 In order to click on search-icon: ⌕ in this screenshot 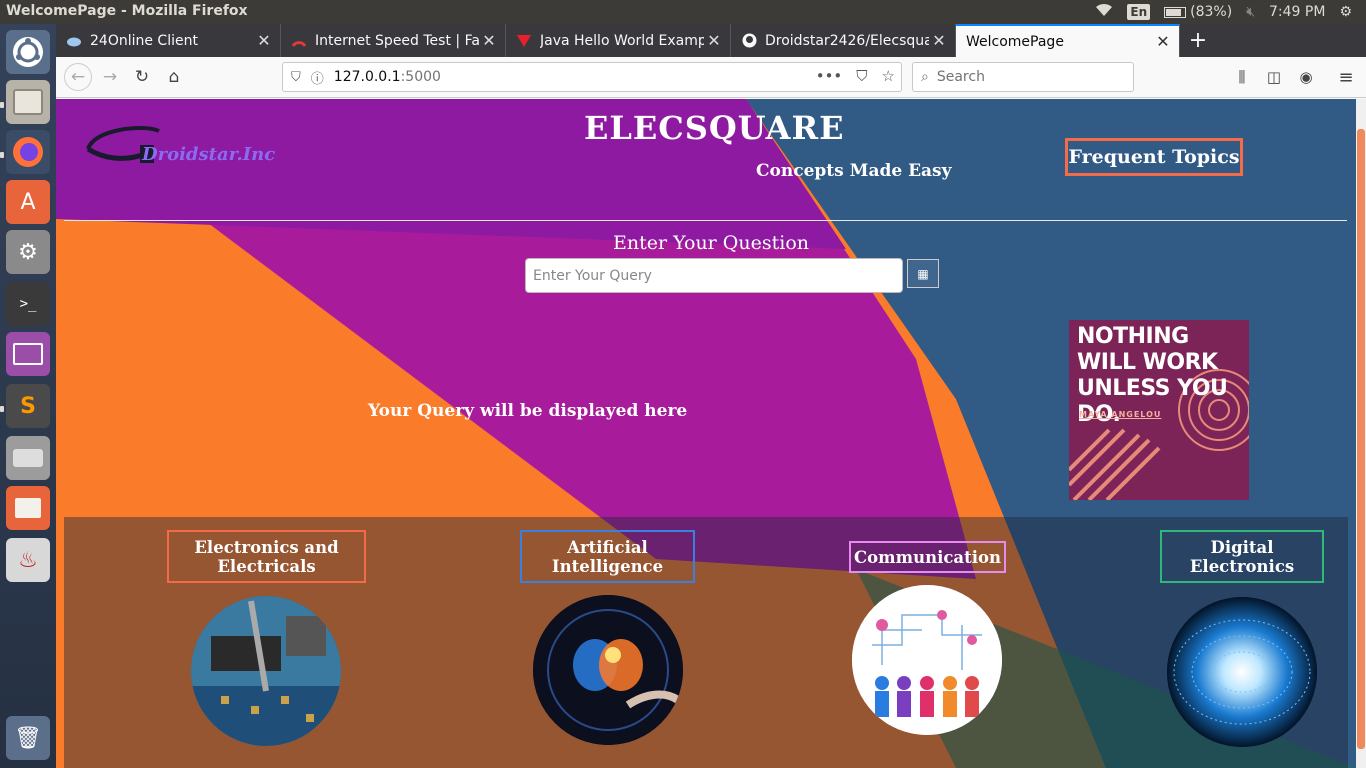, I will do `click(925, 77)`.